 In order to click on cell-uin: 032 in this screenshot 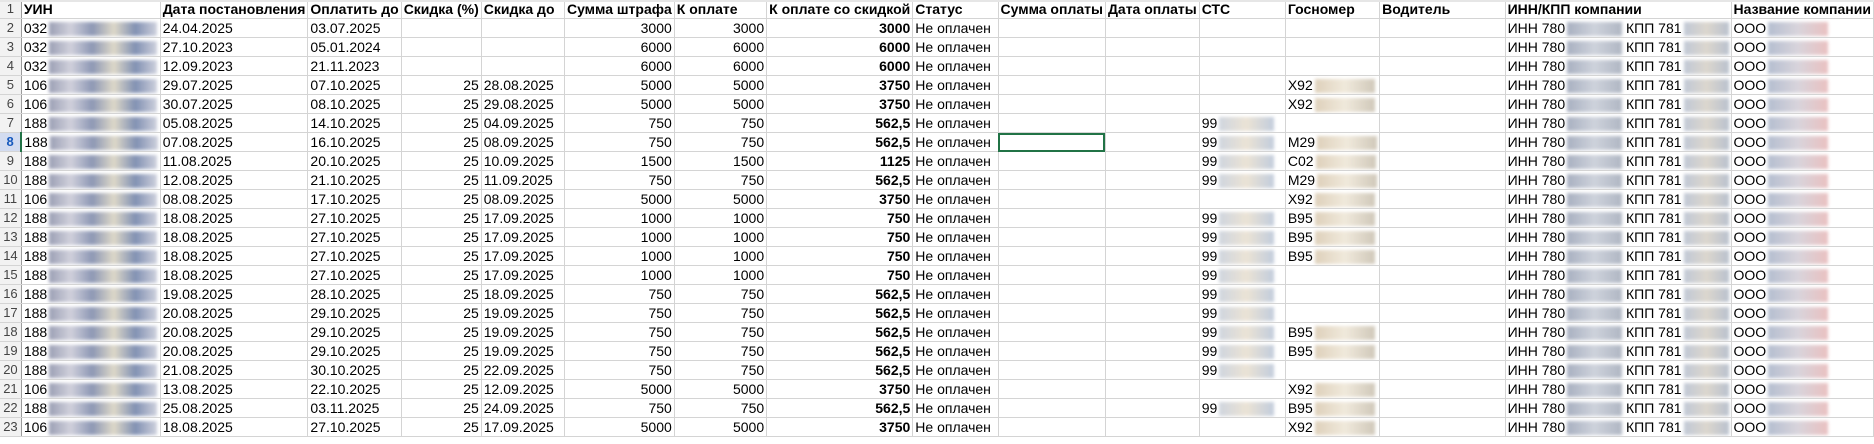, I will do `click(91, 66)`.